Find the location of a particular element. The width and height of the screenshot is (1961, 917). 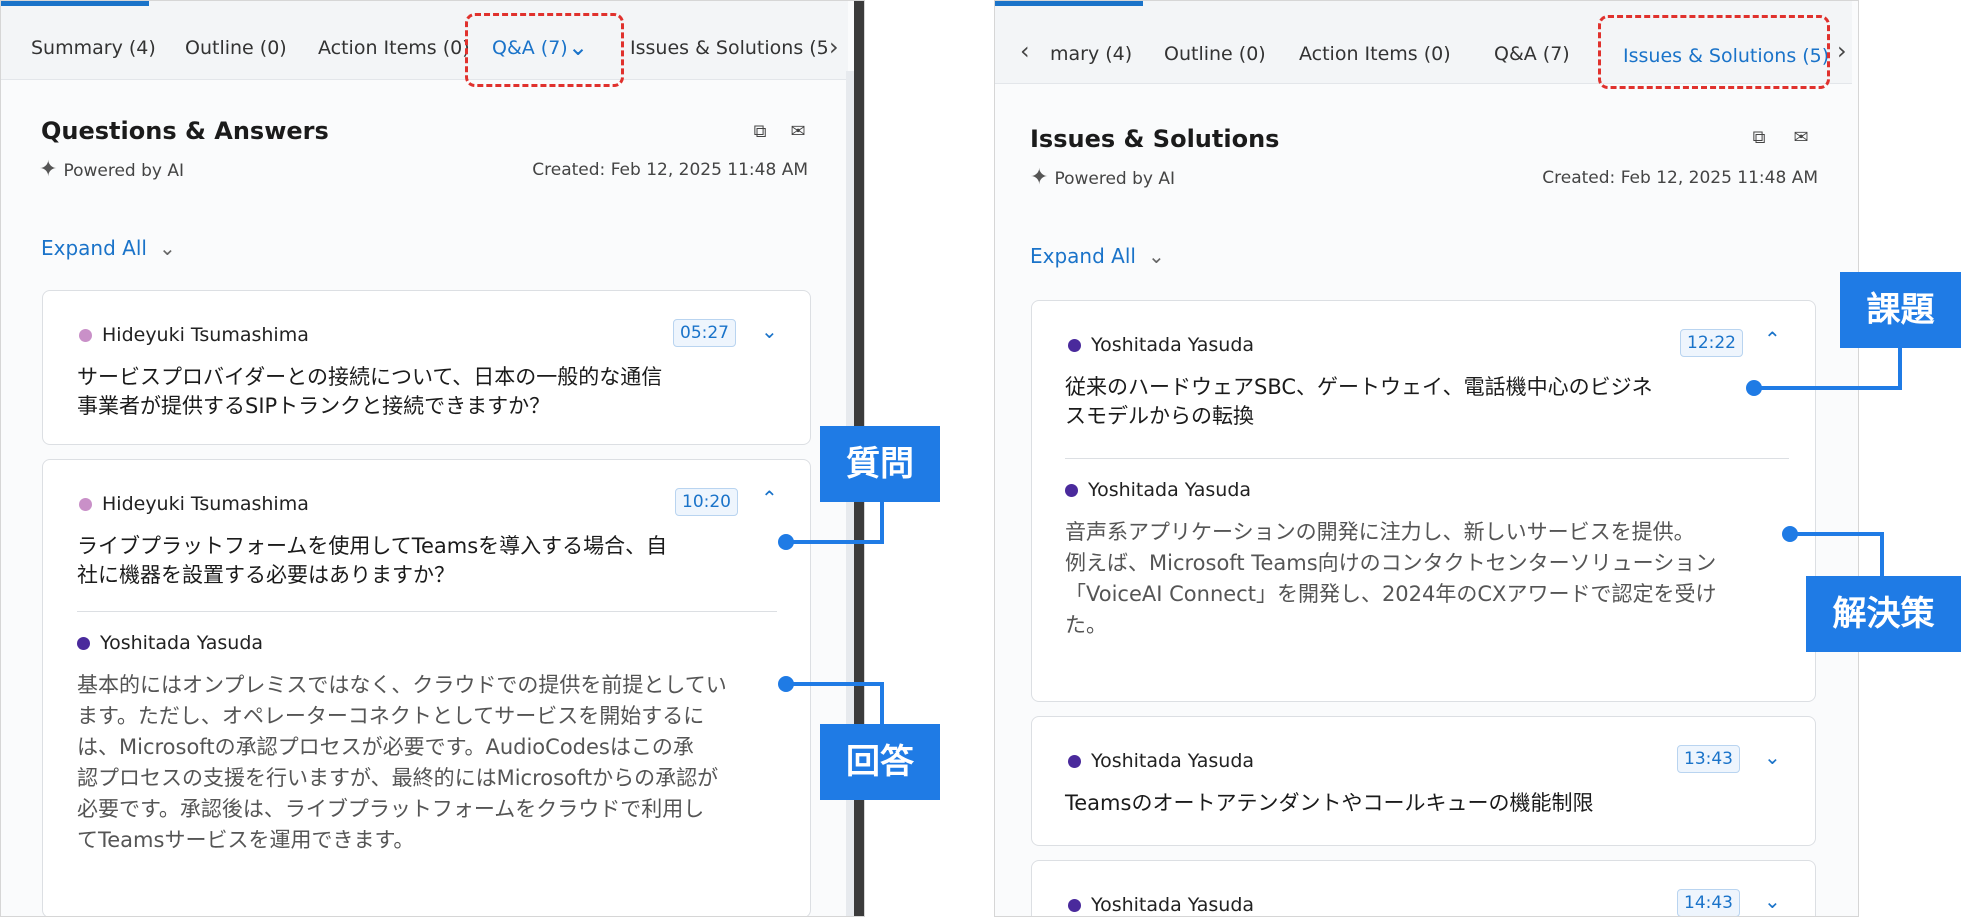

tab-qa: Q&A (7) is located at coordinates (1532, 54).